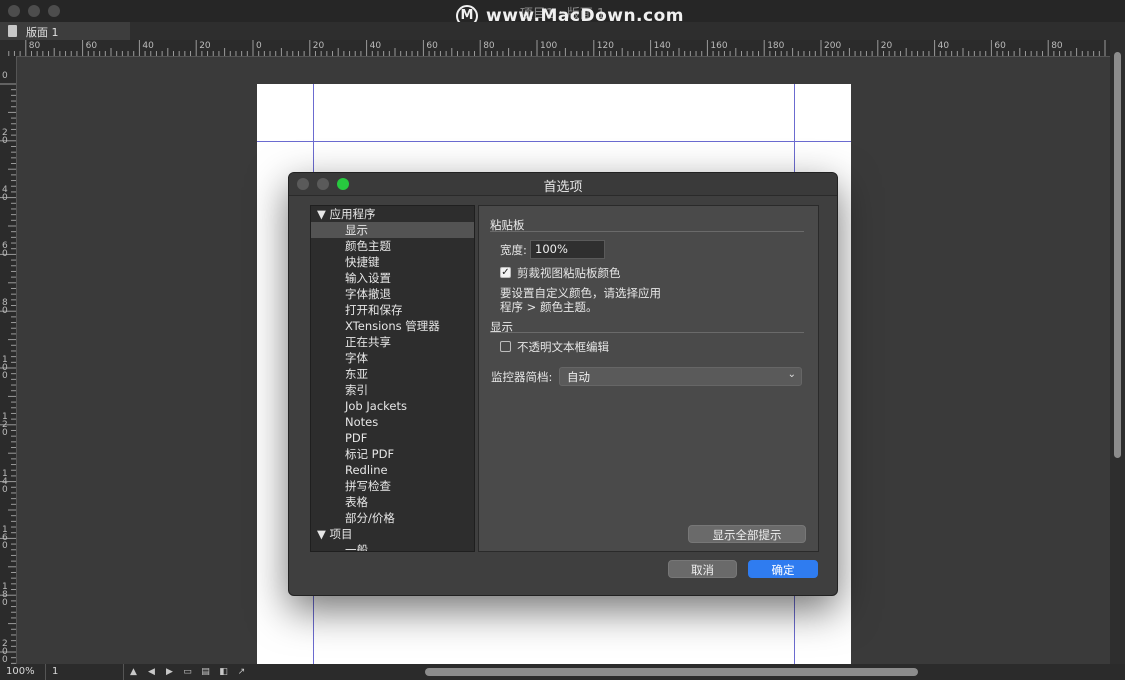 This screenshot has width=1125, height=680. What do you see at coordinates (578, 377) in the screenshot?
I see `monitor-profile-value: 自动` at bounding box center [578, 377].